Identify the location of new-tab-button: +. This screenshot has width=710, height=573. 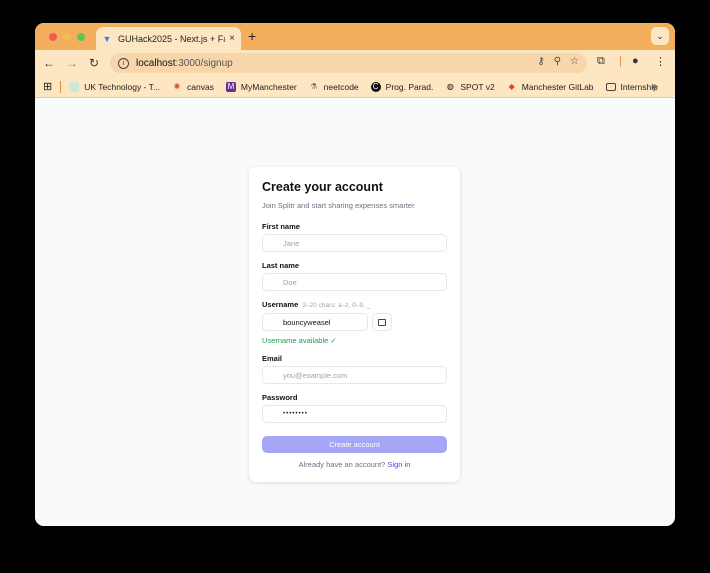
(252, 36).